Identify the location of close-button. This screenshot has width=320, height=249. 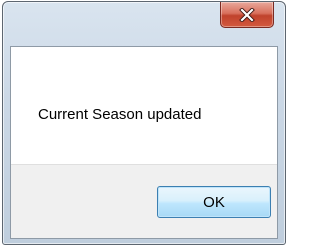
(247, 15).